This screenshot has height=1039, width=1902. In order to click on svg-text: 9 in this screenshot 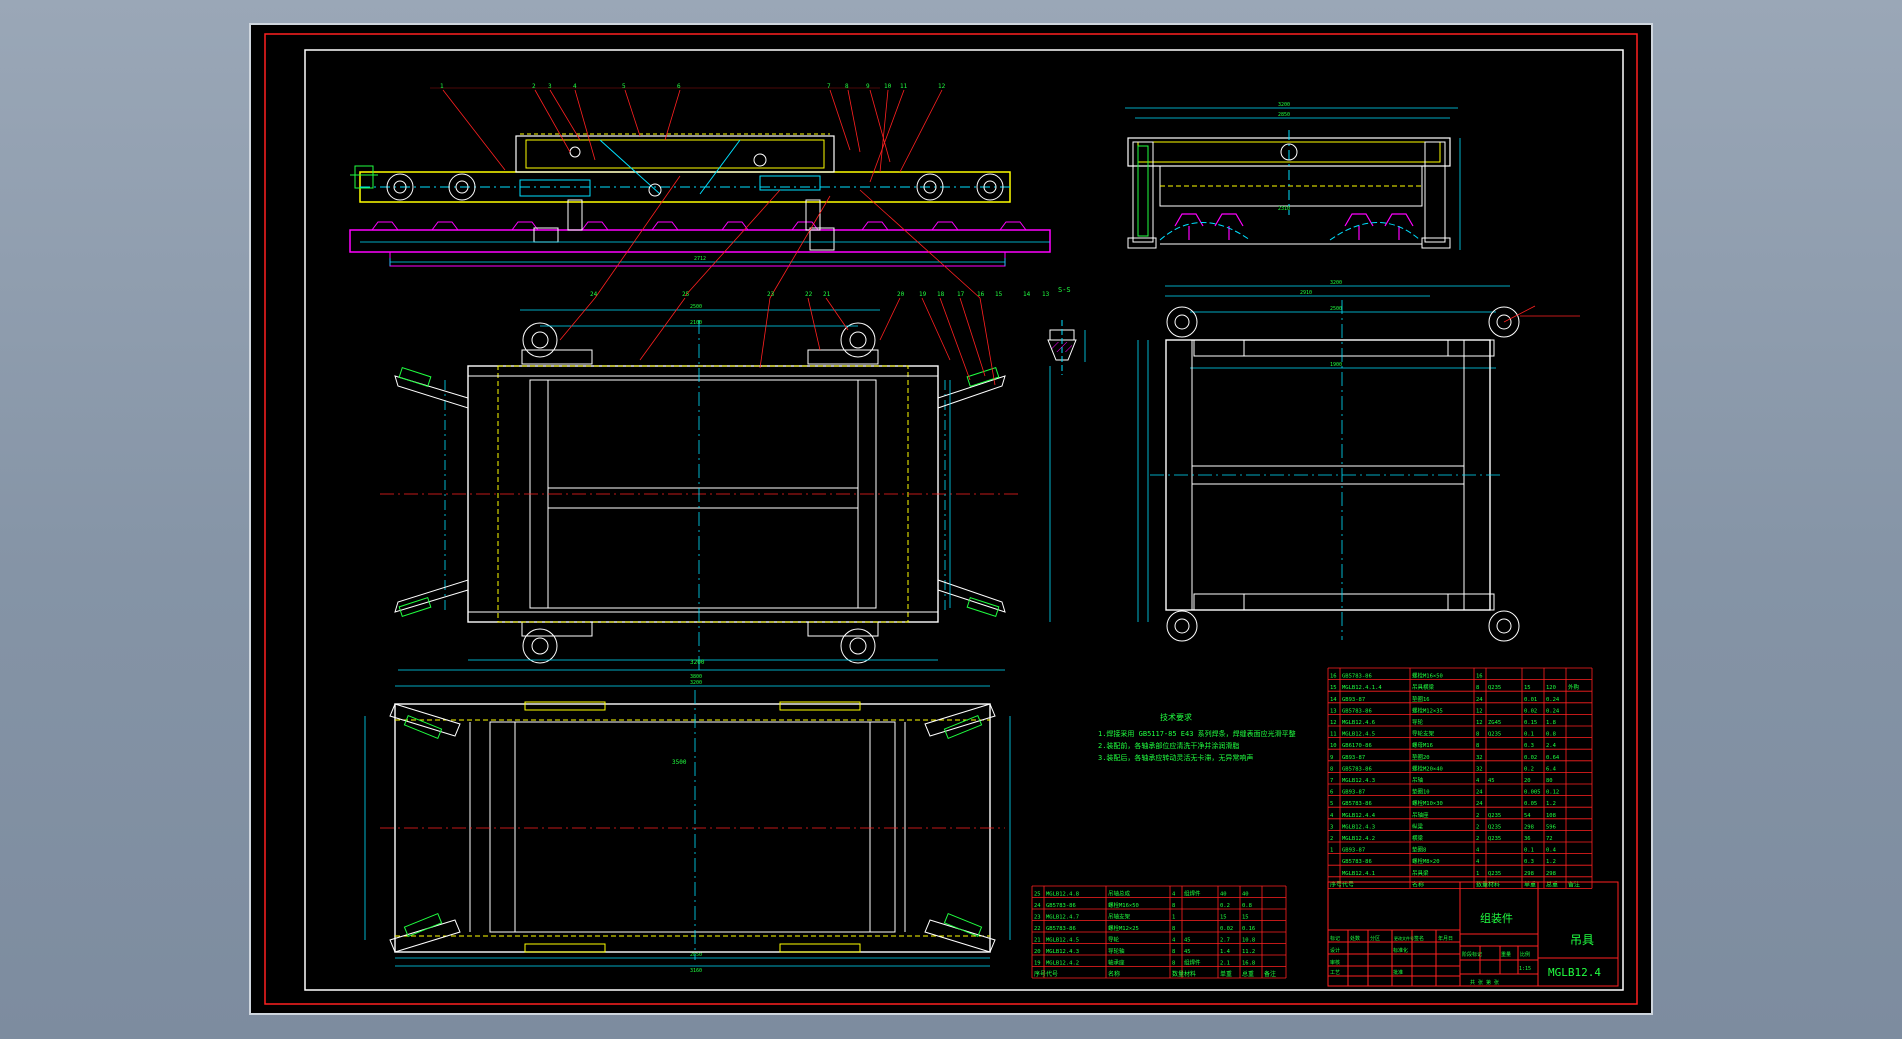, I will do `click(868, 86)`.